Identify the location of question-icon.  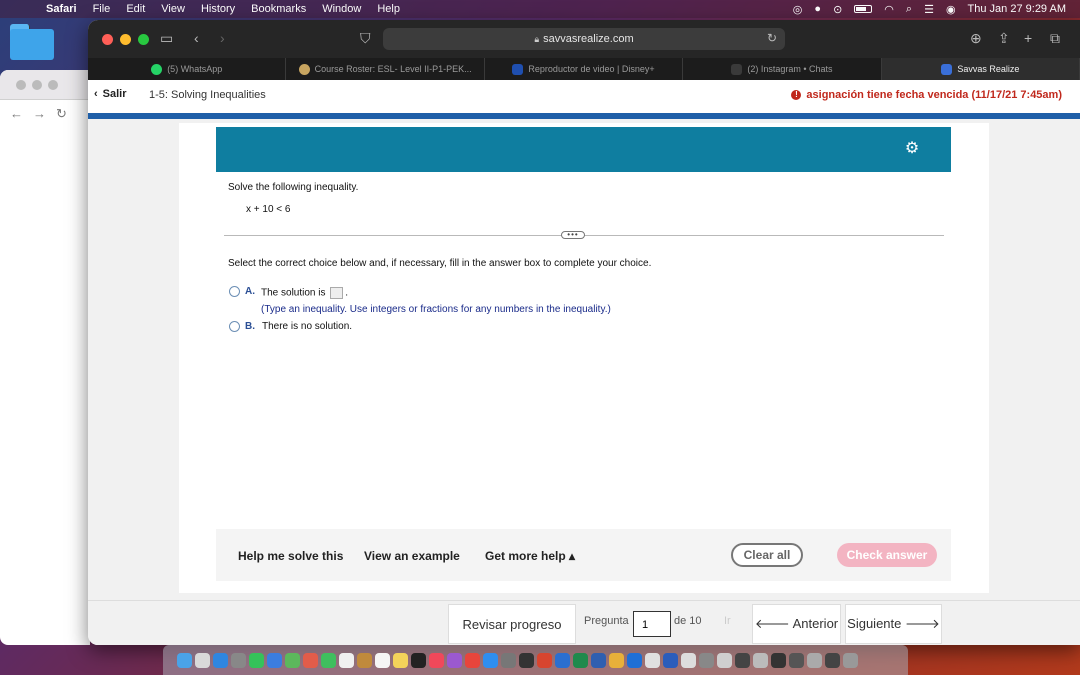
(706, 660).